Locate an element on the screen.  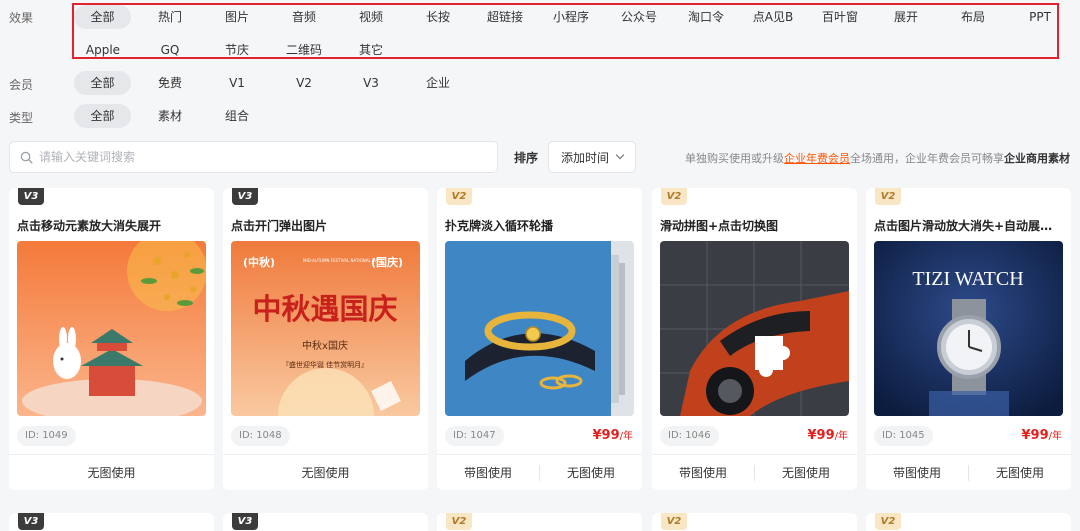
effect-chip-apple: Apple is located at coordinates (103, 50).